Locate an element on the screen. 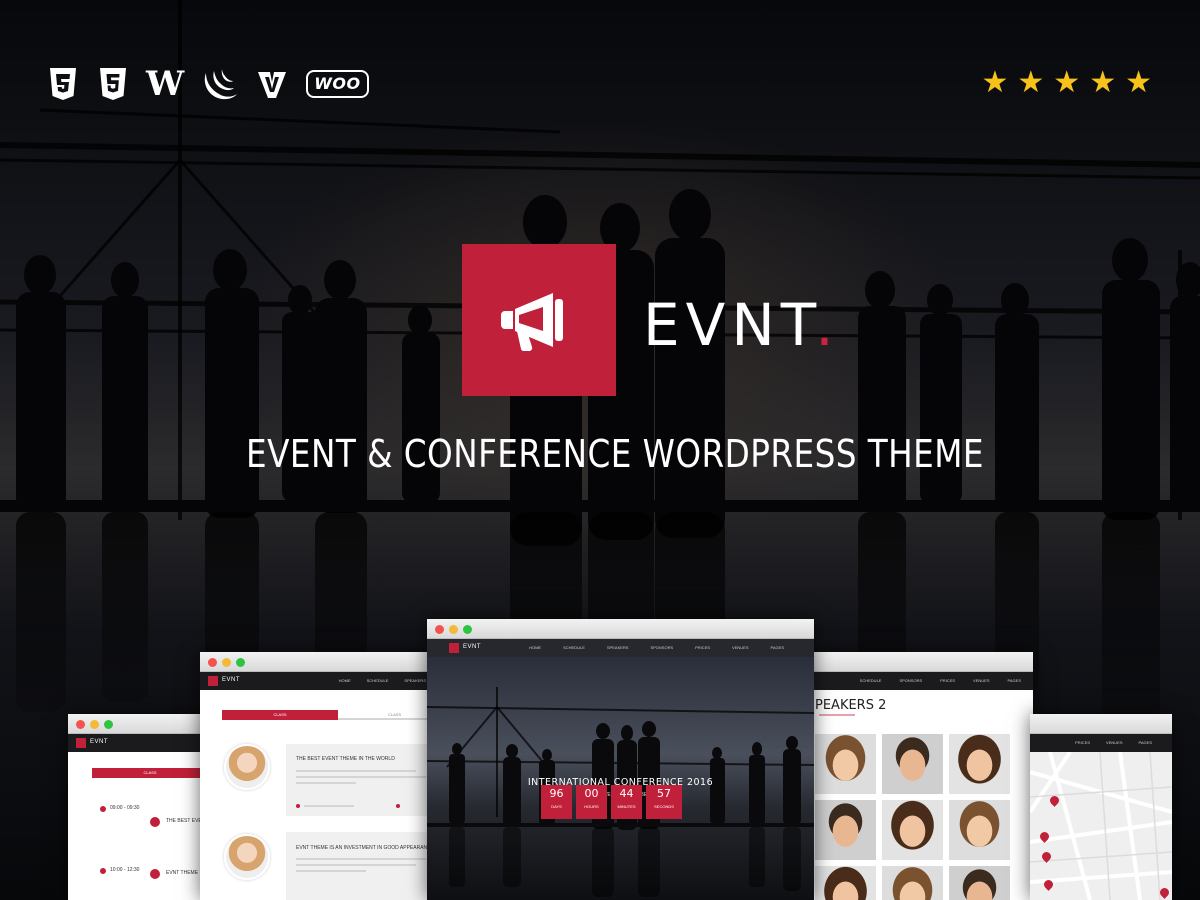 Image resolution: width=1200 pixels, height=900 pixels. countdown-unit: DAYS is located at coordinates (556, 806).